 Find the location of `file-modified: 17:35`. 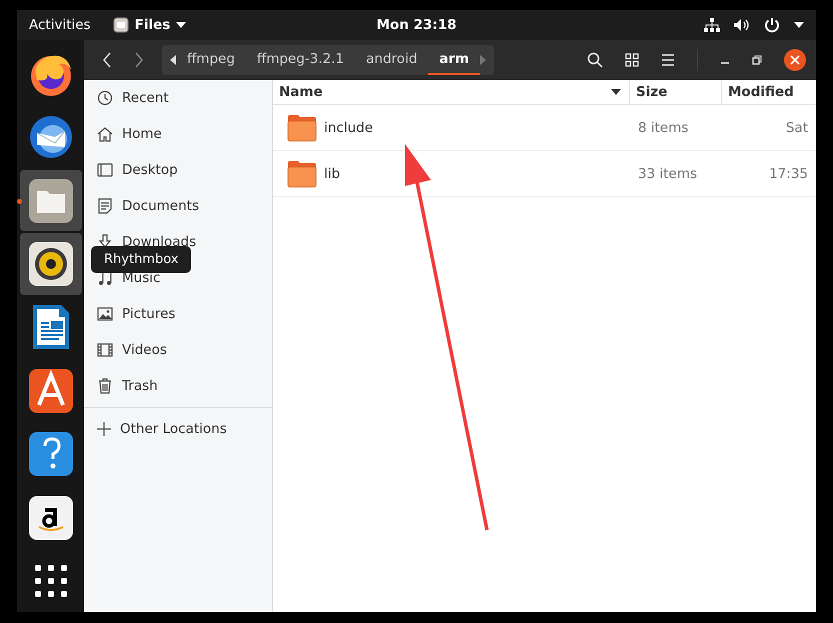

file-modified: 17:35 is located at coordinates (788, 174).